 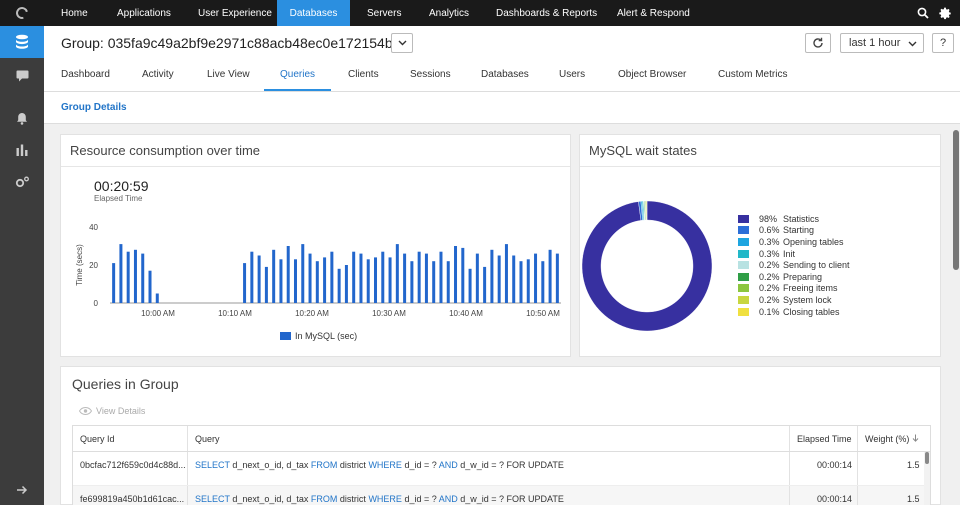 What do you see at coordinates (818, 43) in the screenshot?
I see `refresh-button` at bounding box center [818, 43].